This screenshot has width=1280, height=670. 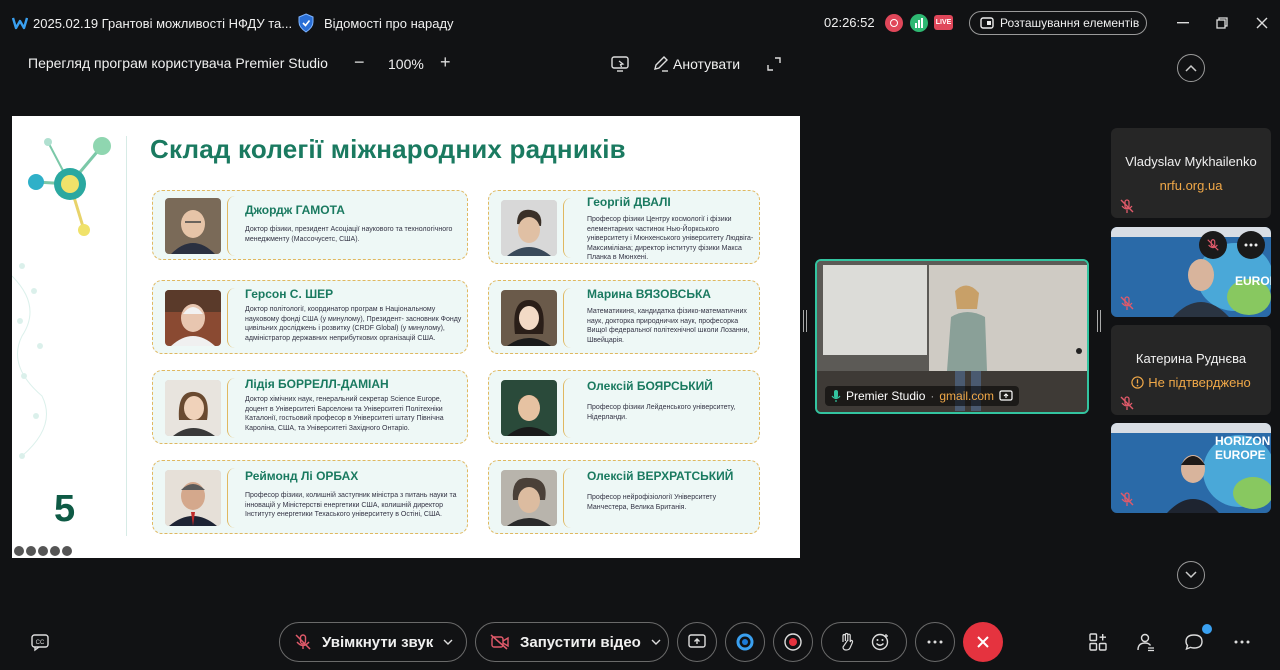 I want to click on layout-button: Розташування елементів, so click(x=1058, y=23).